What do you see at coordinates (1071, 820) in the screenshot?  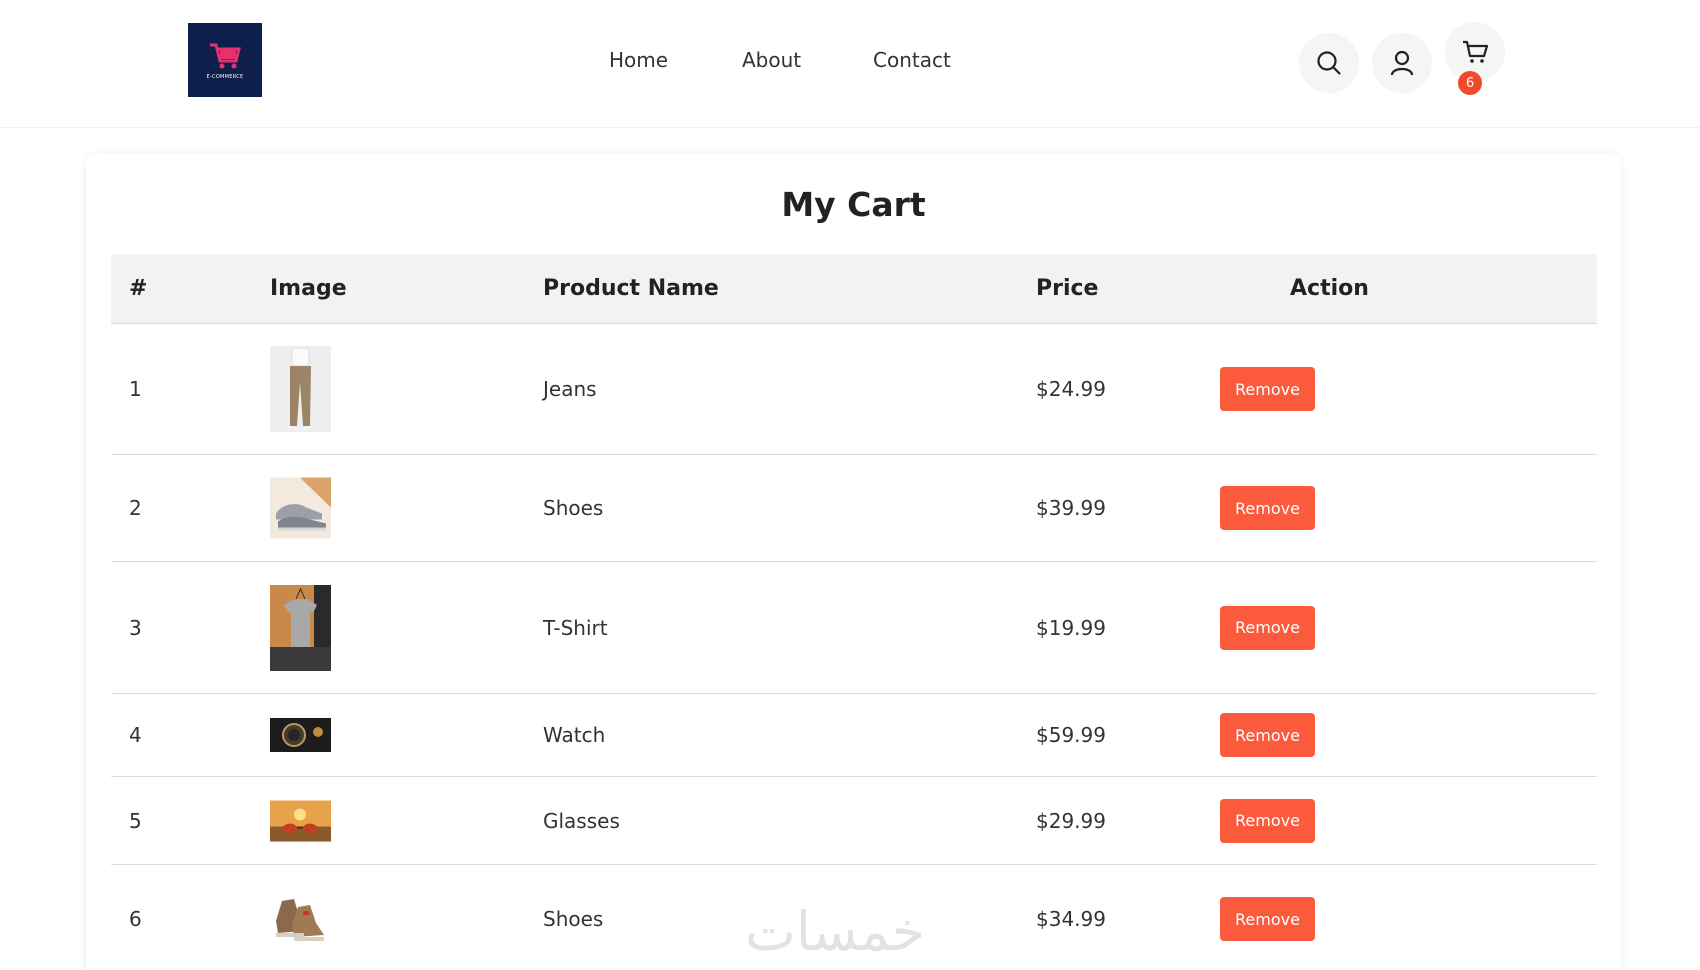 I see `product-price: $29.99` at bounding box center [1071, 820].